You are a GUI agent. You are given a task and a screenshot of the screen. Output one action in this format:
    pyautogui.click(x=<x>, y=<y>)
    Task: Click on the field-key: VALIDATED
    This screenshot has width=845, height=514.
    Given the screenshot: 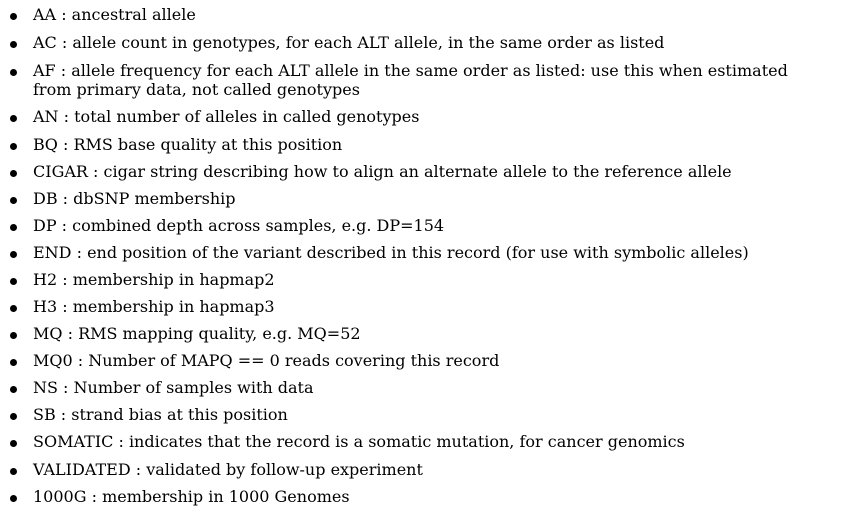 What is the action you would take?
    pyautogui.click(x=82, y=469)
    